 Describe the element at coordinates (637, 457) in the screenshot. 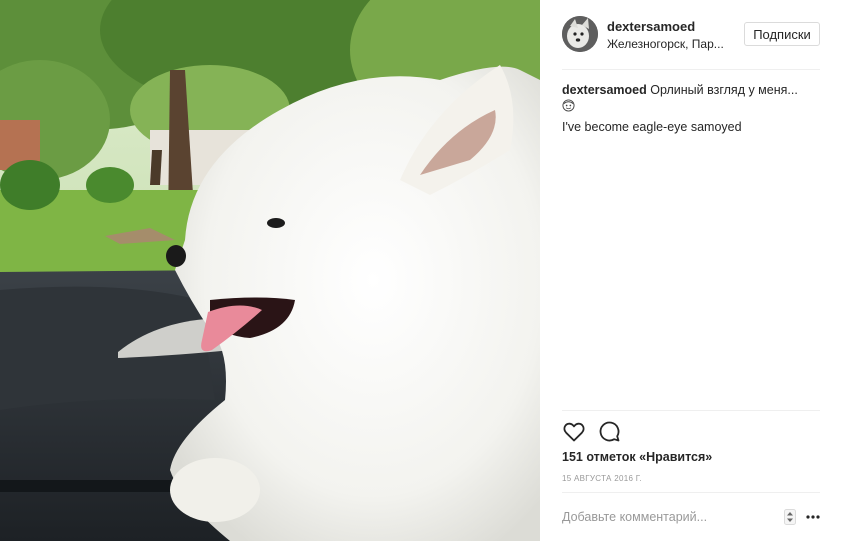

I see `likes-count: 151 отметок «Нравится»` at that location.